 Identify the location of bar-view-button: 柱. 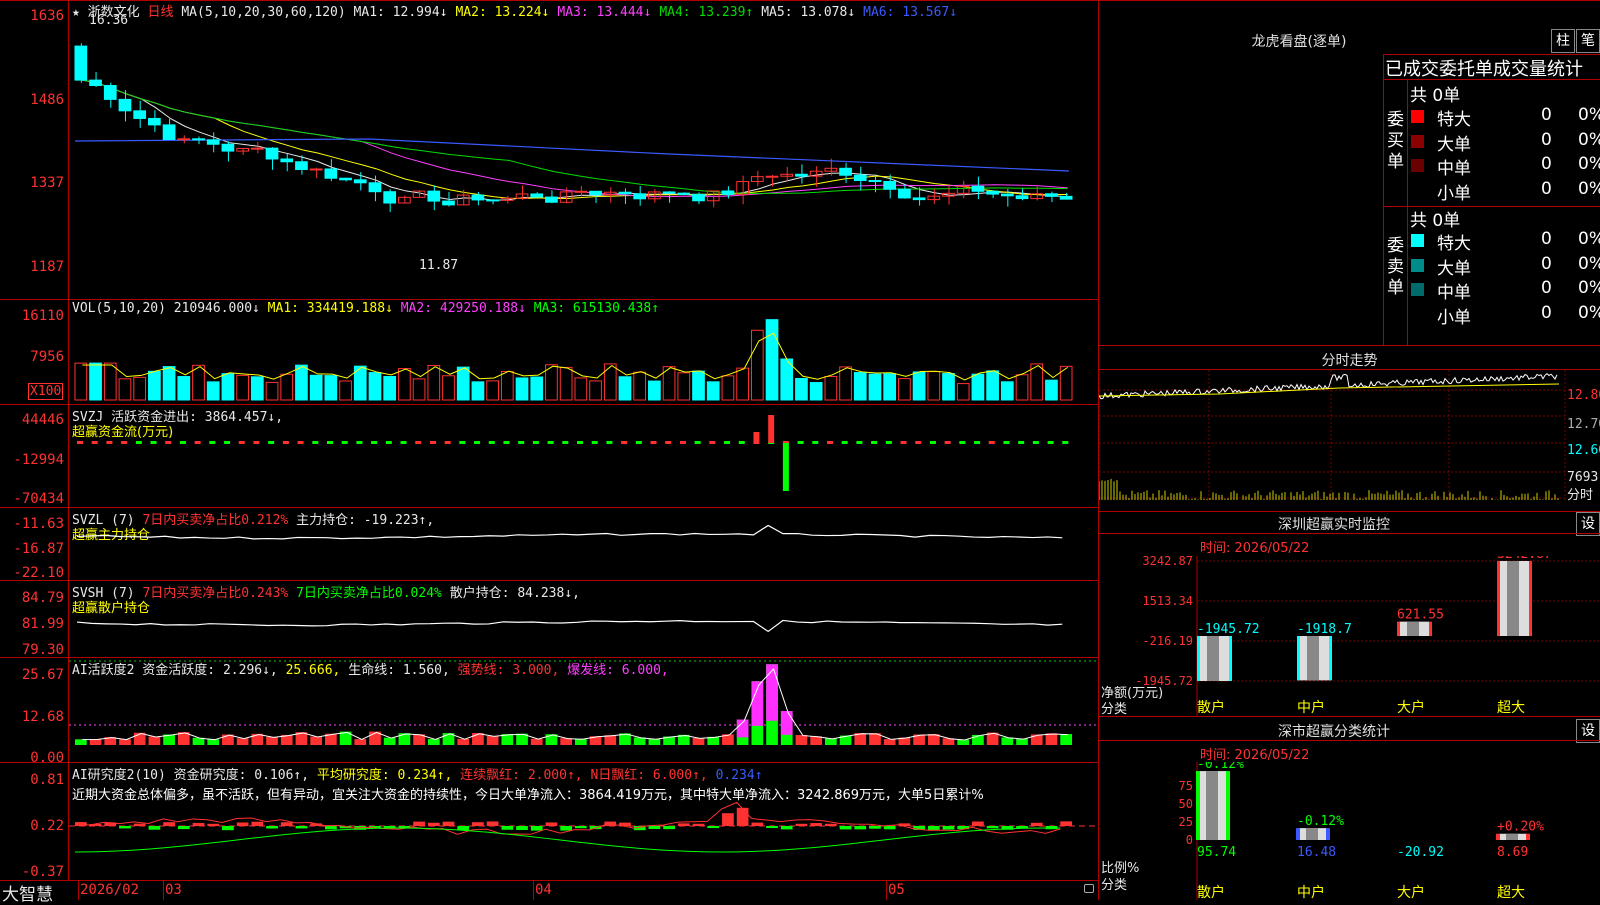
(1563, 41).